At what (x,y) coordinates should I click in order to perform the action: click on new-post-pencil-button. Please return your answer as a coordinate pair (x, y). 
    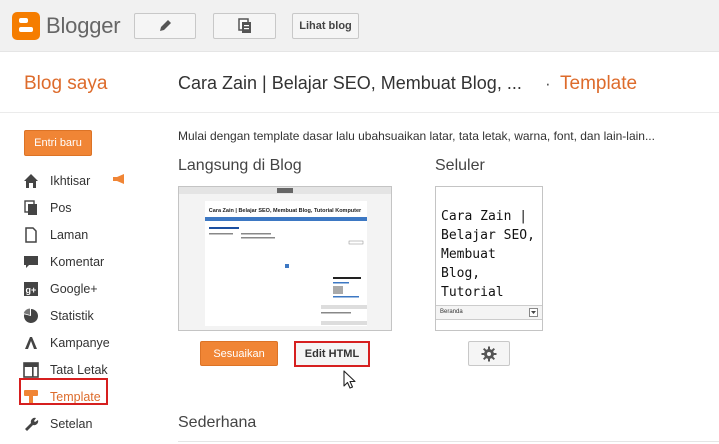
    Looking at the image, I should click on (165, 26).